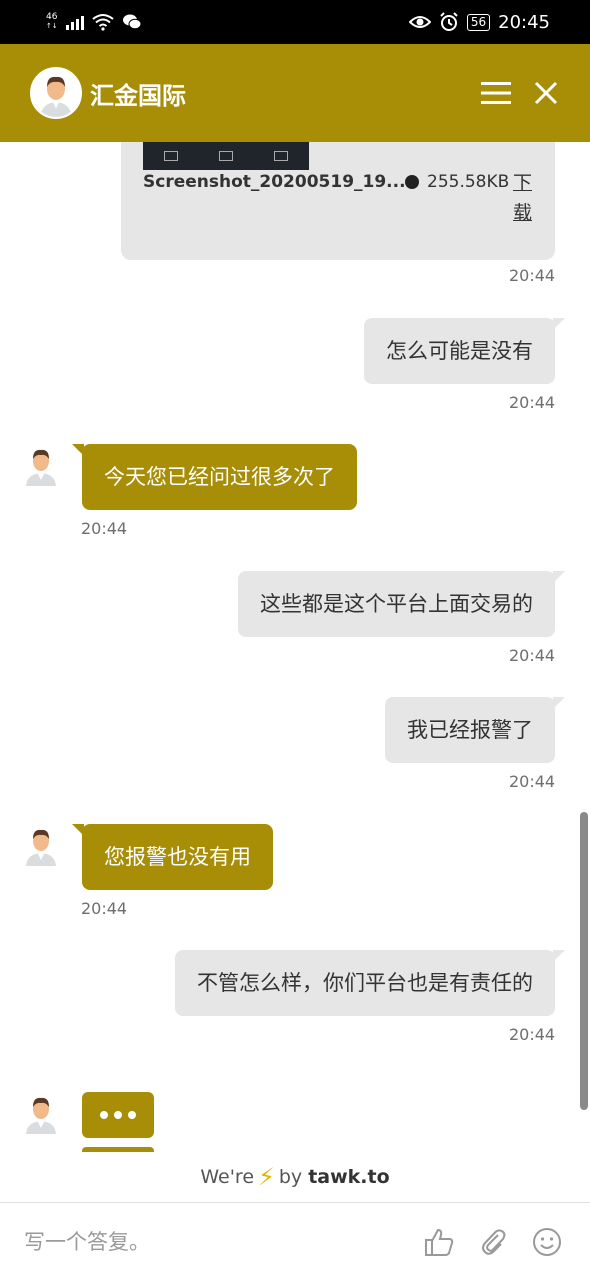 This screenshot has width=590, height=1280. I want to click on file-size: 255.58KB, so click(468, 182).